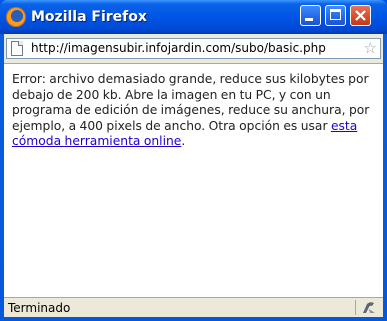  I want to click on close-icon, so click(360, 15).